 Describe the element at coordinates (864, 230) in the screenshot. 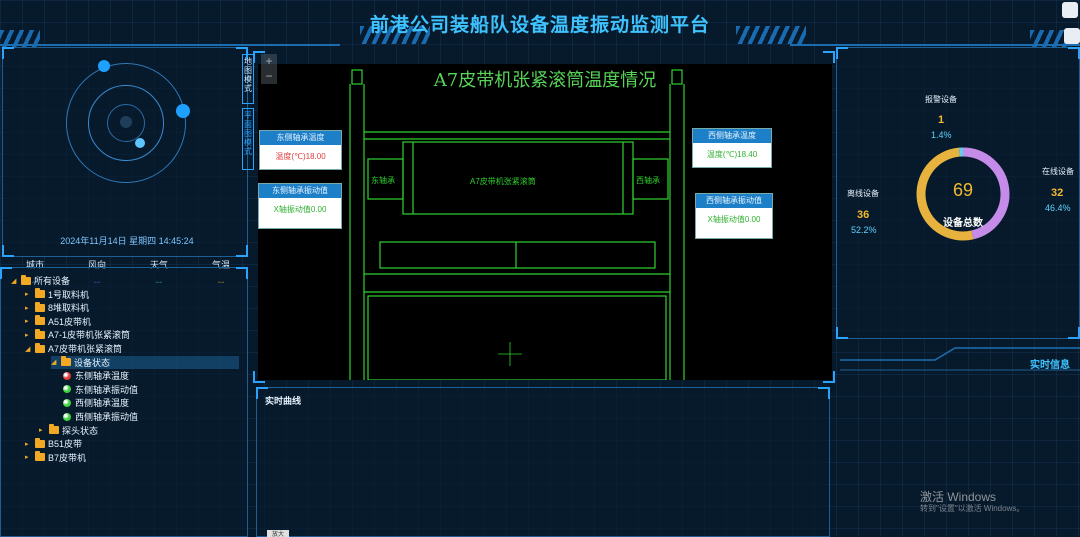

I see `offline-pct: 52.2%` at that location.